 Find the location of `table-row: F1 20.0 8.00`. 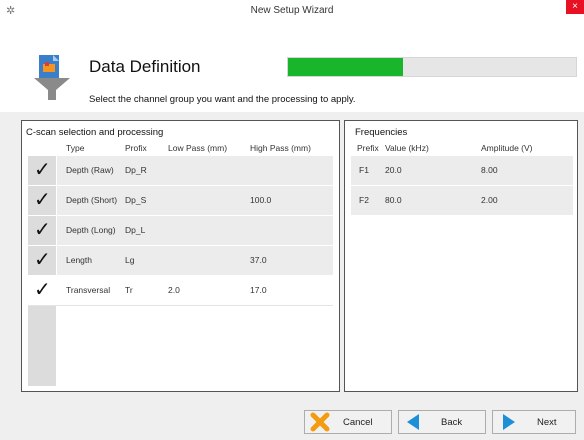

table-row: F1 20.0 8.00 is located at coordinates (462, 171).